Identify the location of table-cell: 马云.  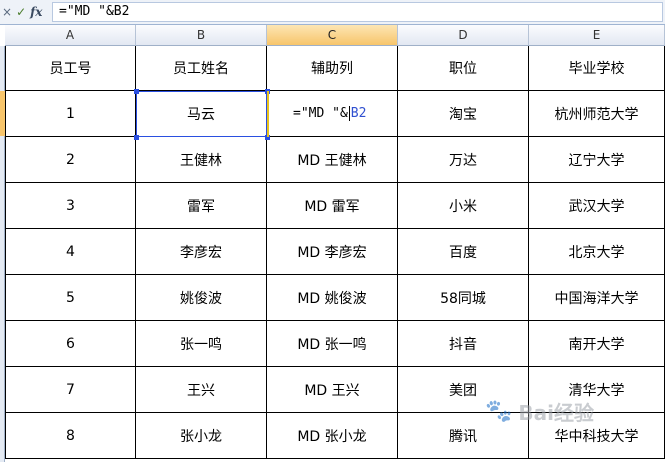
(201, 114).